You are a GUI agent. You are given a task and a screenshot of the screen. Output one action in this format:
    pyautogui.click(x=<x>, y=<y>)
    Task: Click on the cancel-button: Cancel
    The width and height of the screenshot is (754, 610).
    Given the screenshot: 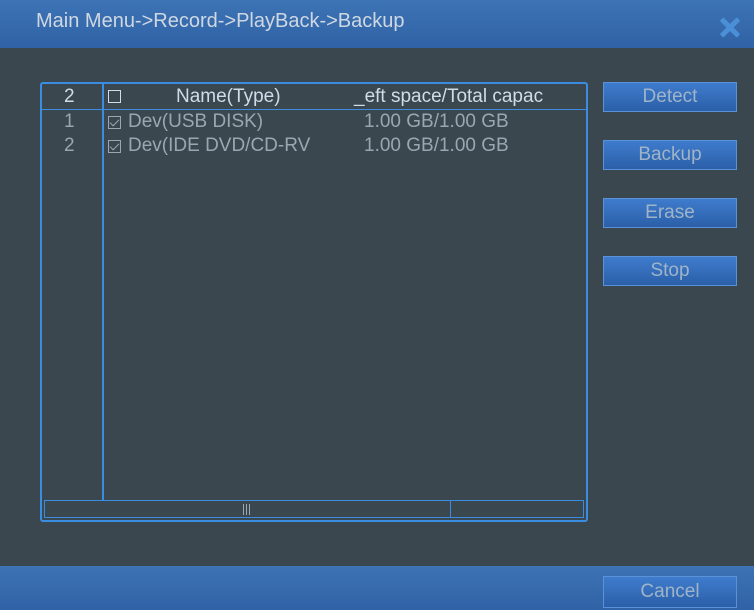 What is the action you would take?
    pyautogui.click(x=670, y=592)
    